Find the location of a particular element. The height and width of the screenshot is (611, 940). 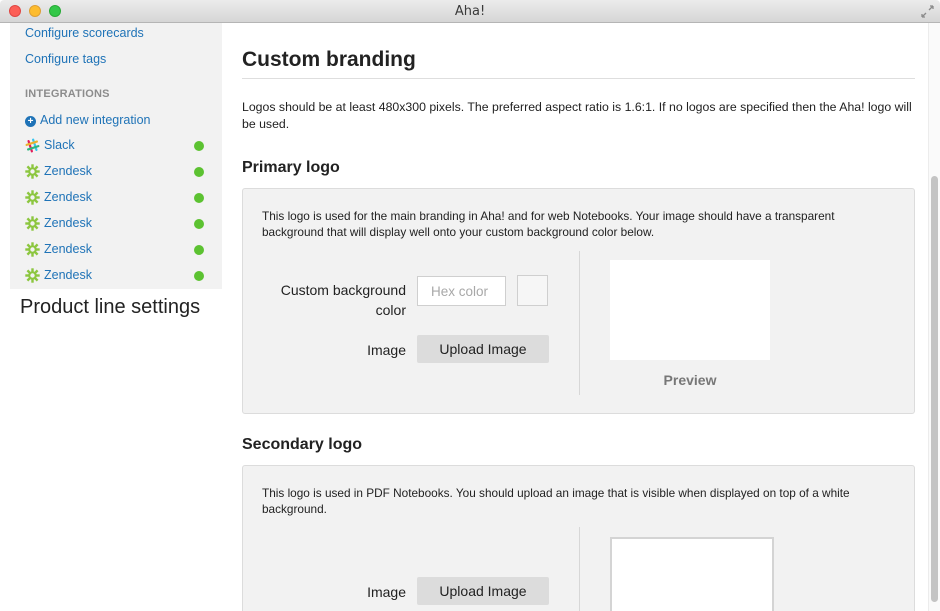

window-titlebar: Aha! is located at coordinates (470, 11).